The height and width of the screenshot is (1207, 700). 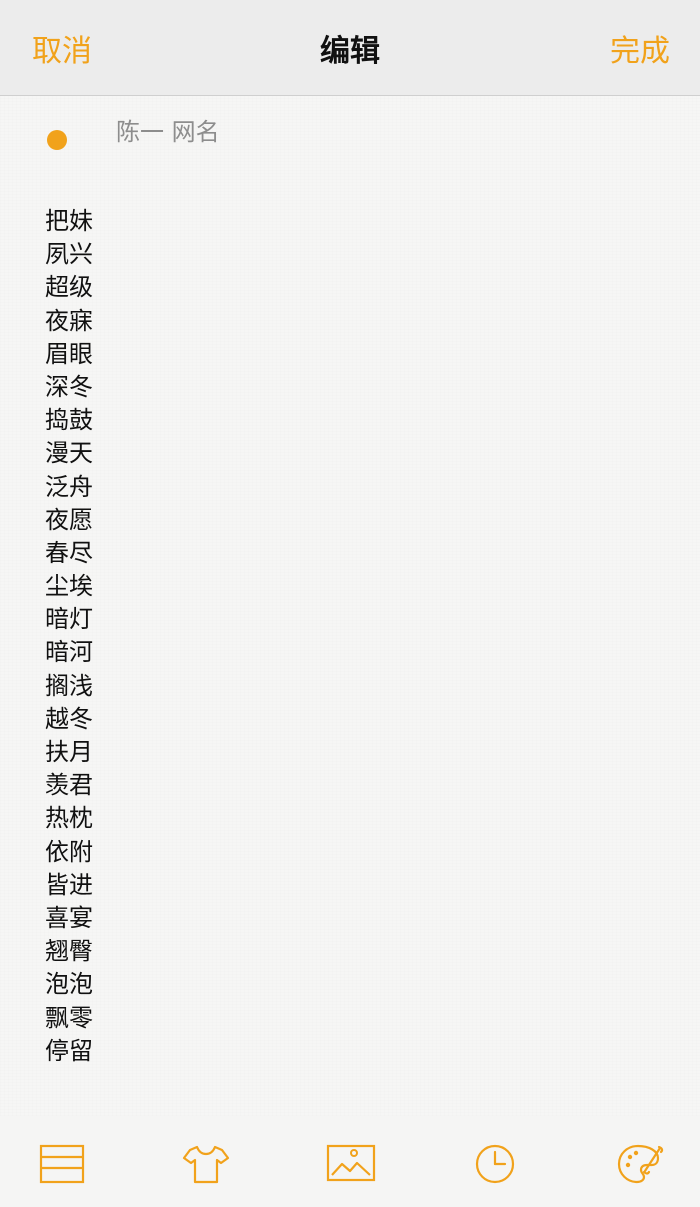 What do you see at coordinates (69, 254) in the screenshot?
I see `note-line: 夙兴` at bounding box center [69, 254].